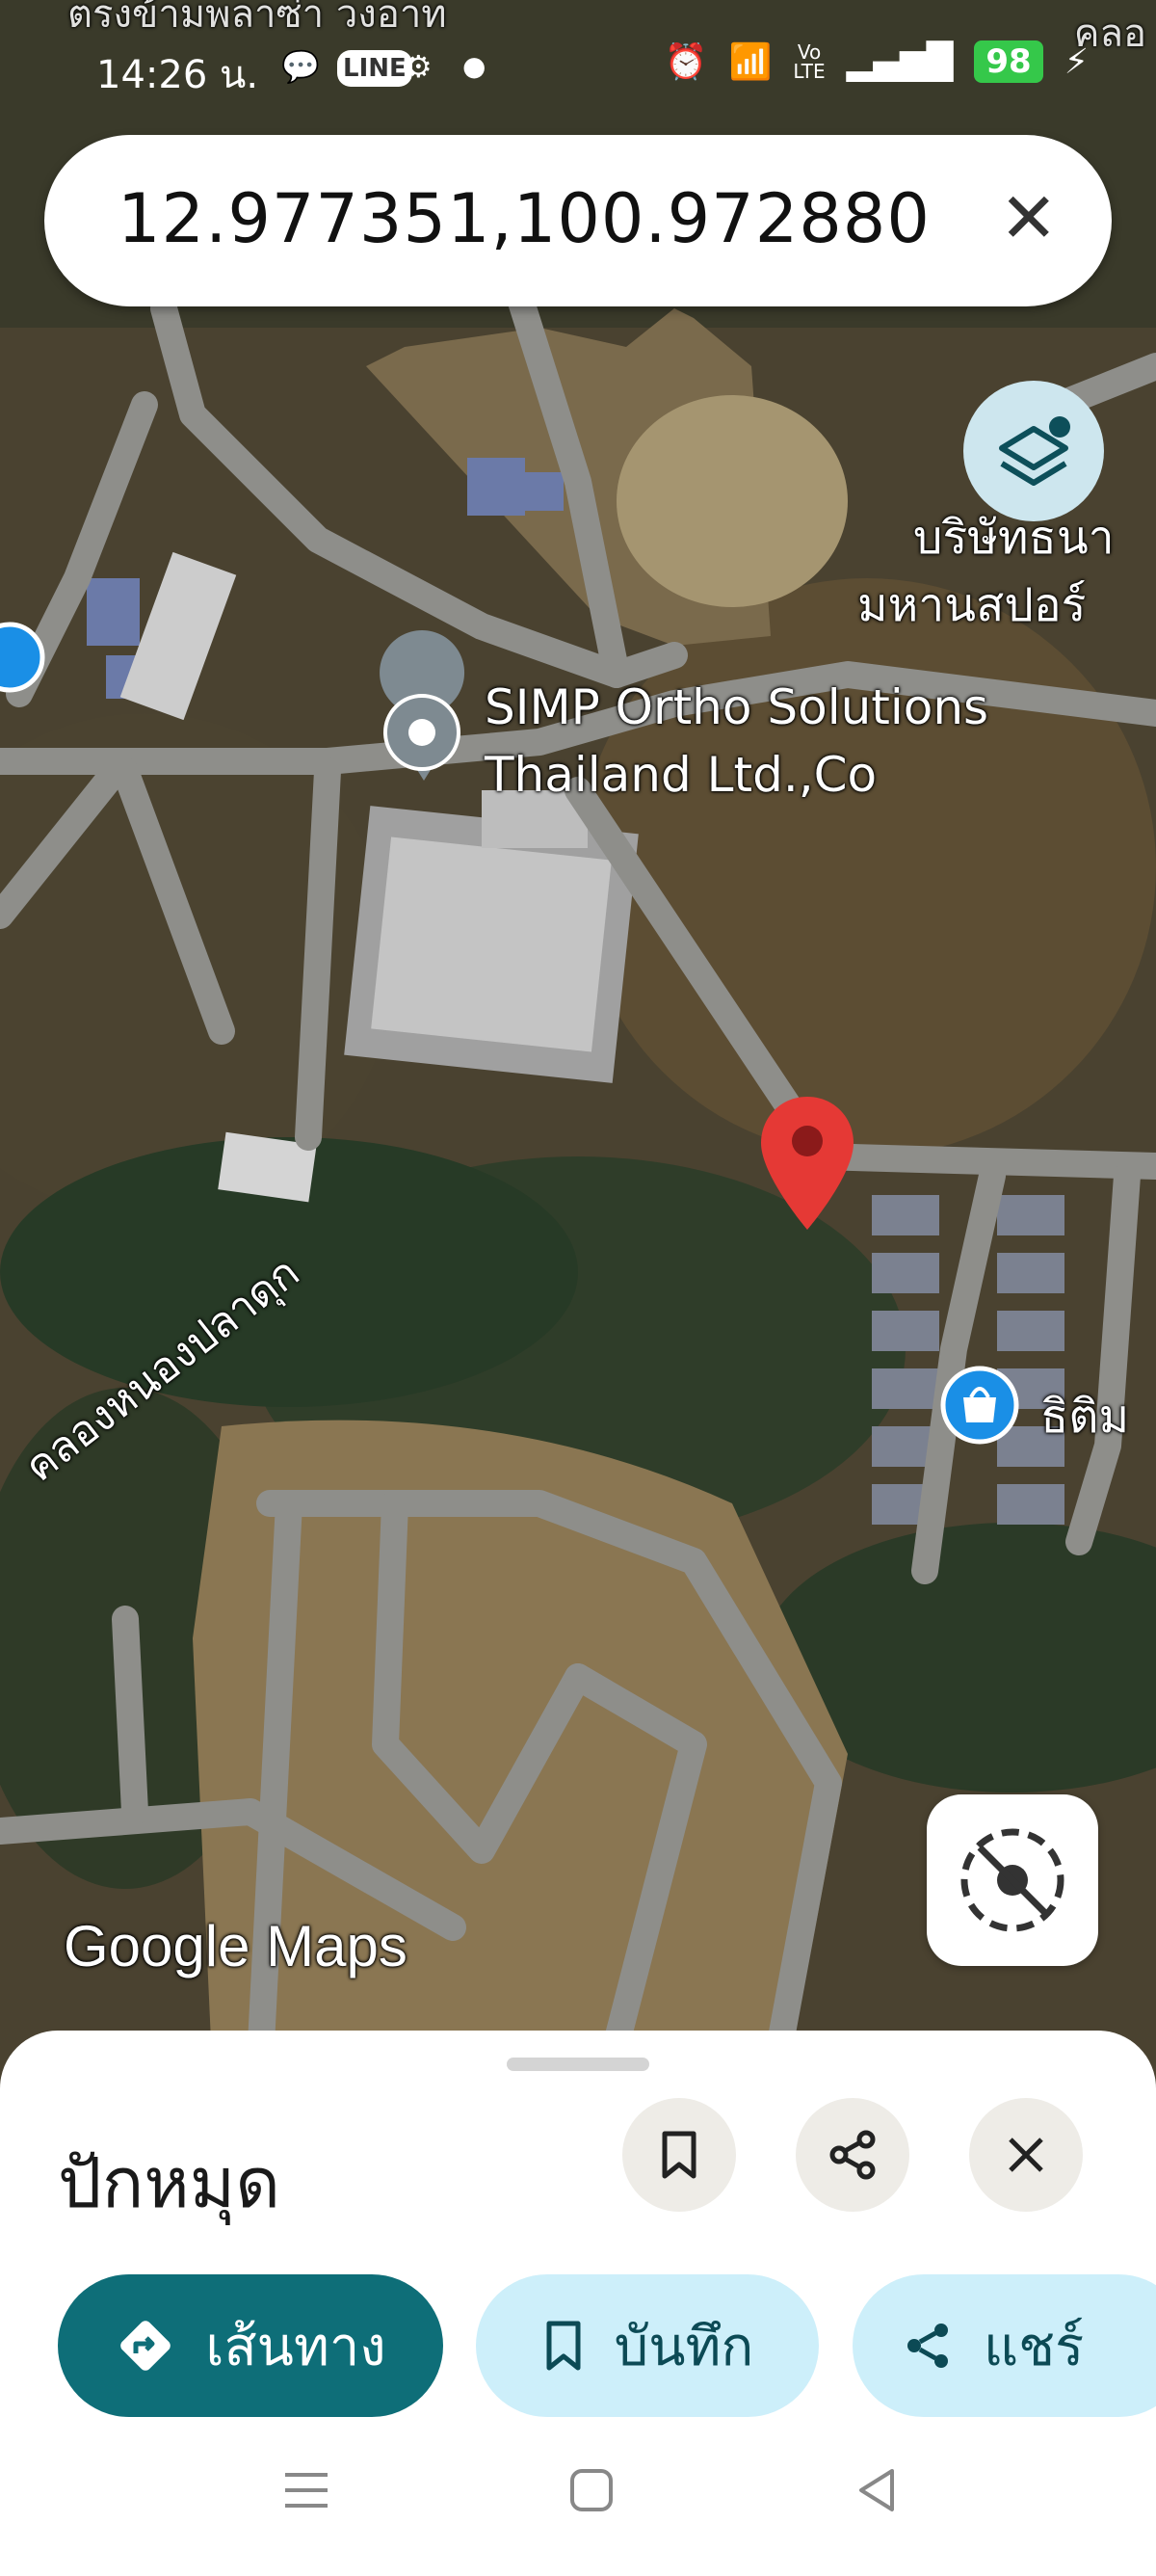  I want to click on signal-icon: ▂▄▆█, so click(900, 61).